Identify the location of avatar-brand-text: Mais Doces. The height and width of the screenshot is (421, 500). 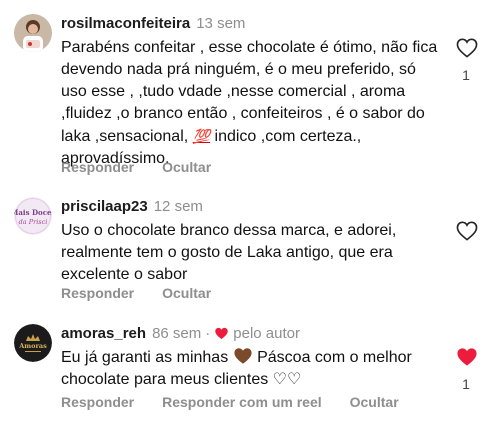
(33, 212).